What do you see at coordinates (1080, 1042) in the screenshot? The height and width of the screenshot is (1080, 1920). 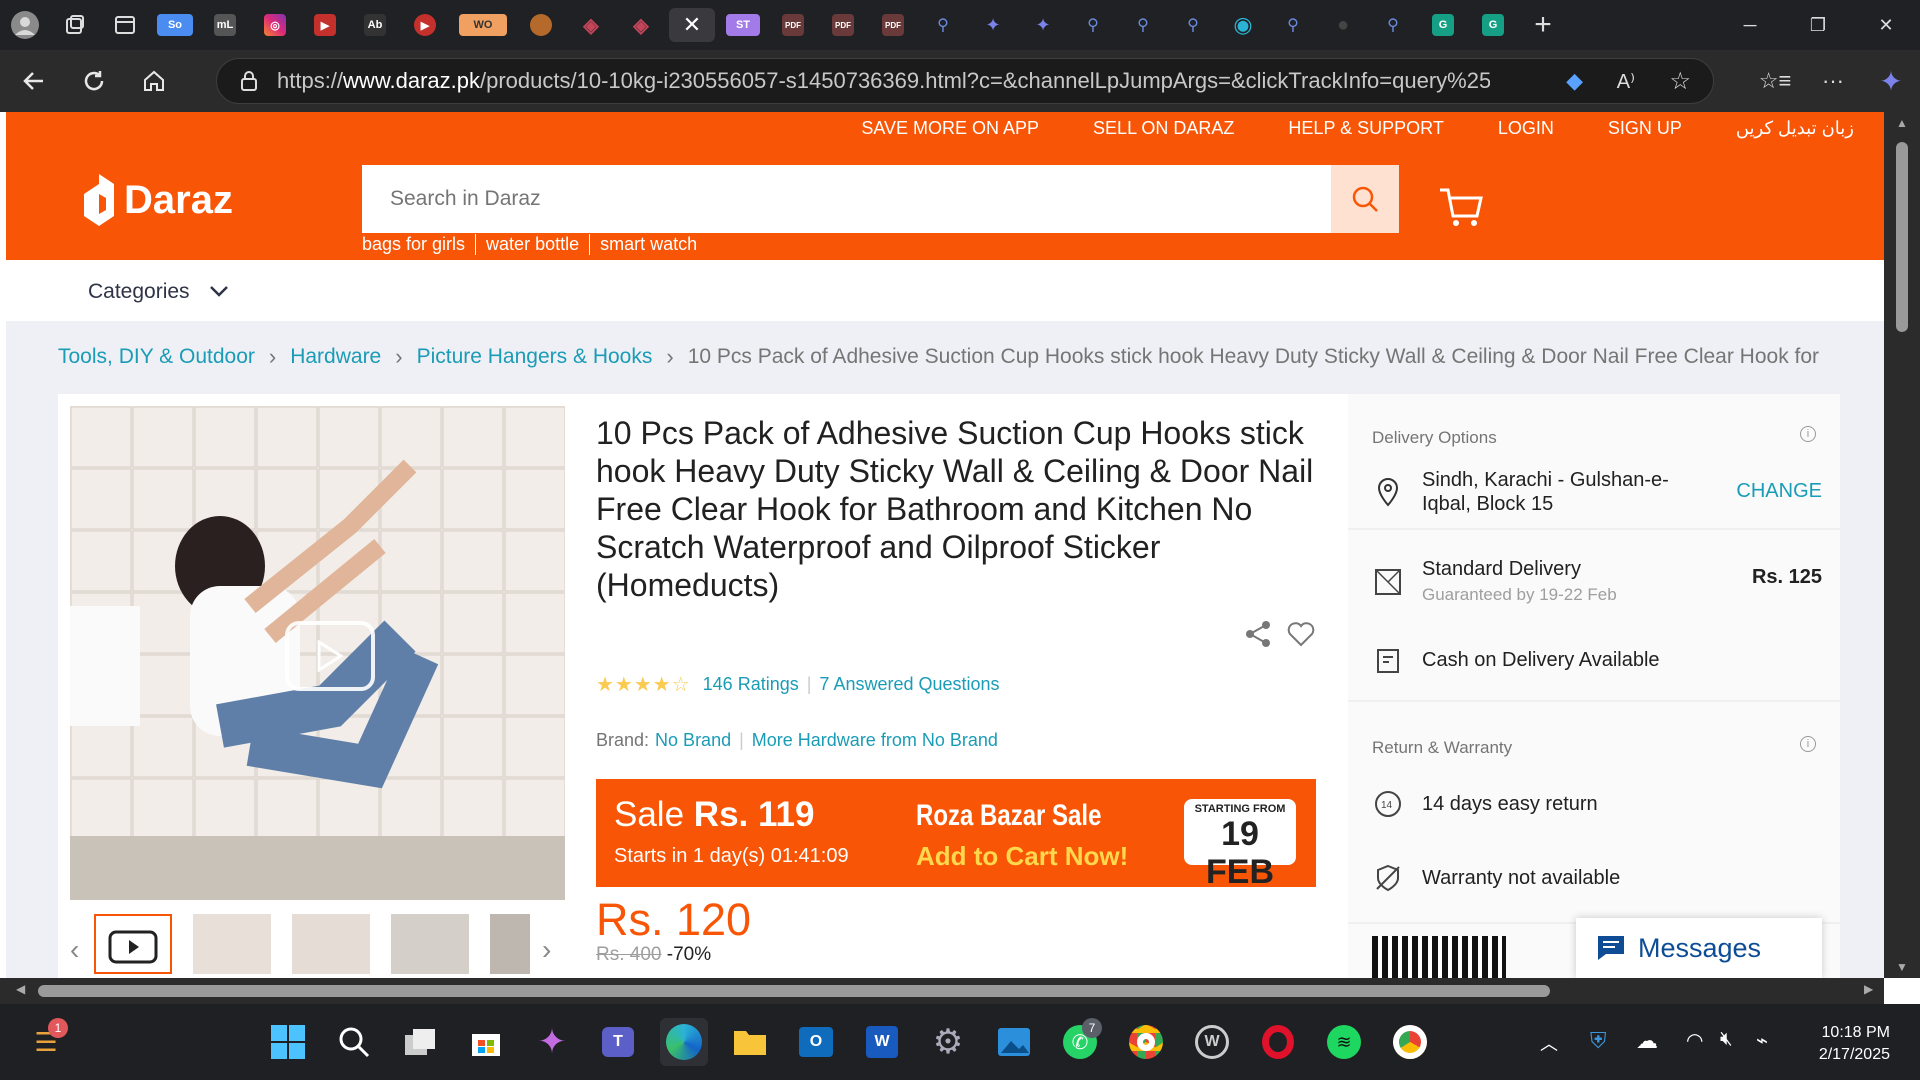 I see `whatsapp-button: ✆ 7` at bounding box center [1080, 1042].